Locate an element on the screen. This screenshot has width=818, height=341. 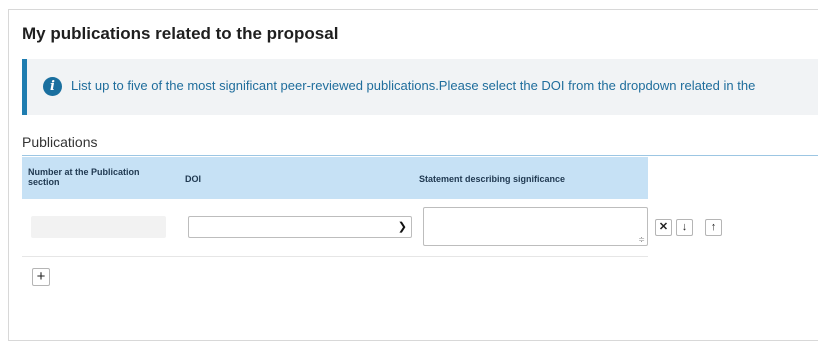
arrow-up-icon: ↑ is located at coordinates (713, 227).